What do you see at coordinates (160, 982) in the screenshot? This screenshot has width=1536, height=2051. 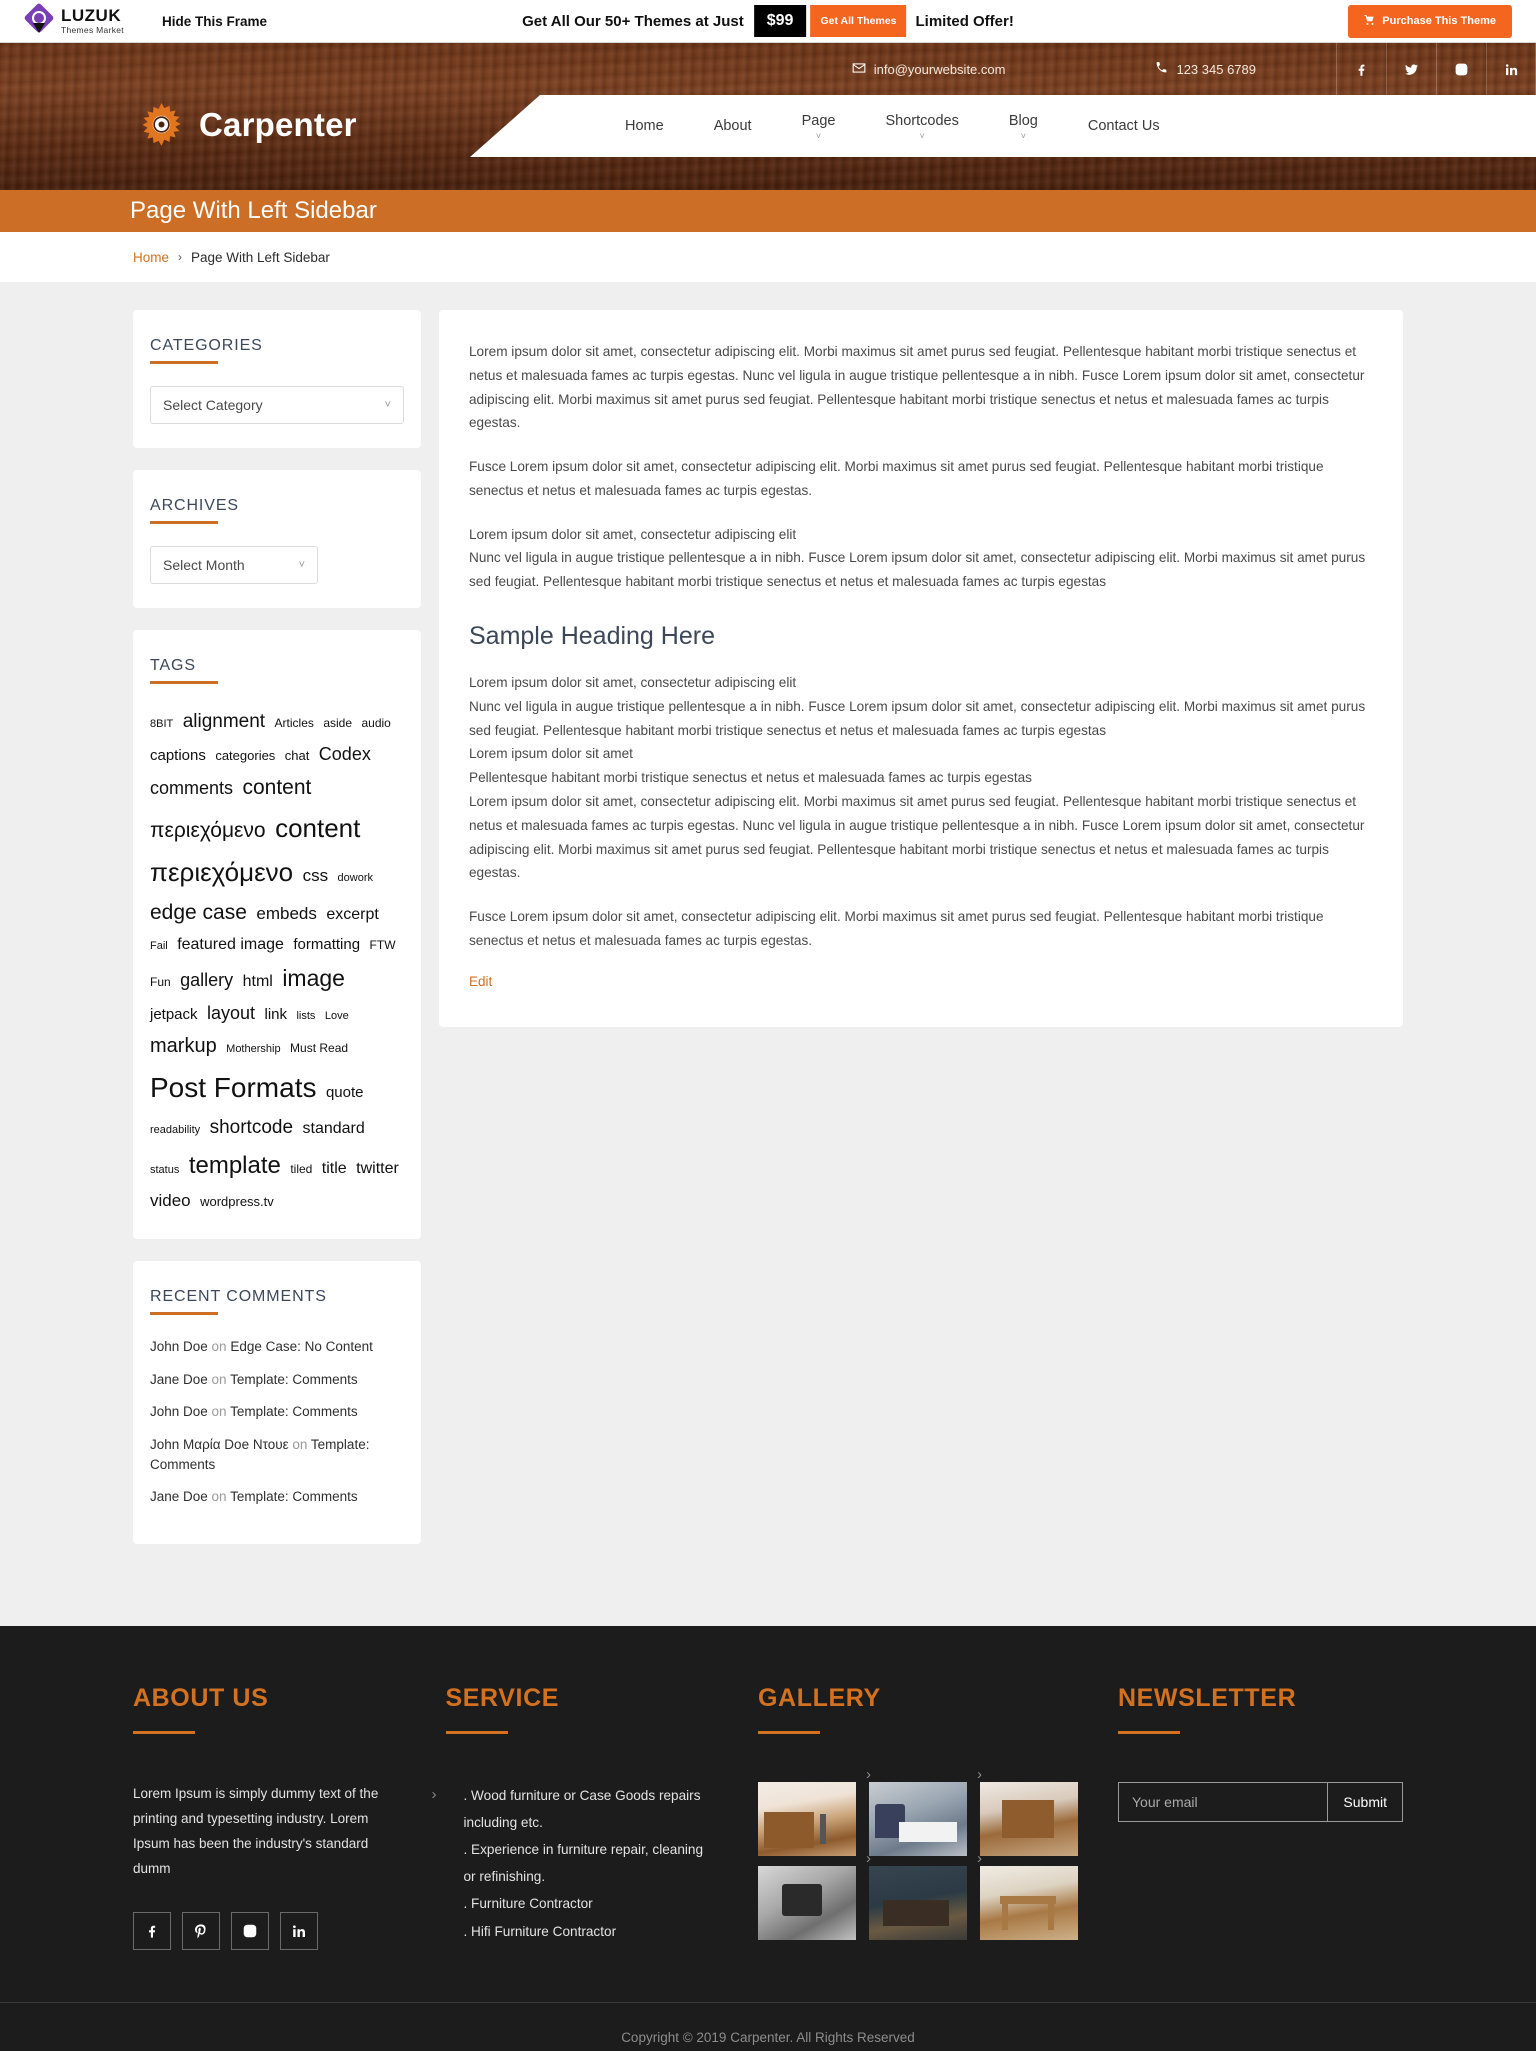 I see `tag-link: Fun` at bounding box center [160, 982].